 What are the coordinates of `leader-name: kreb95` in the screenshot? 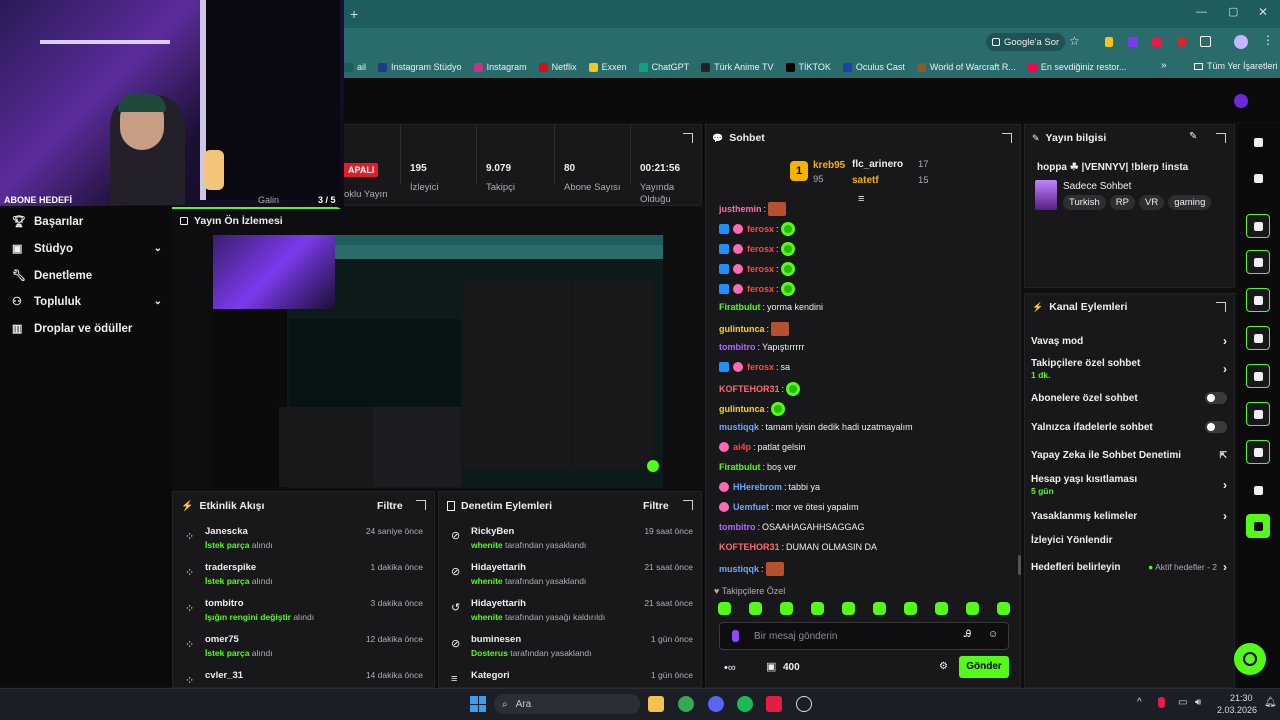 It's located at (829, 165).